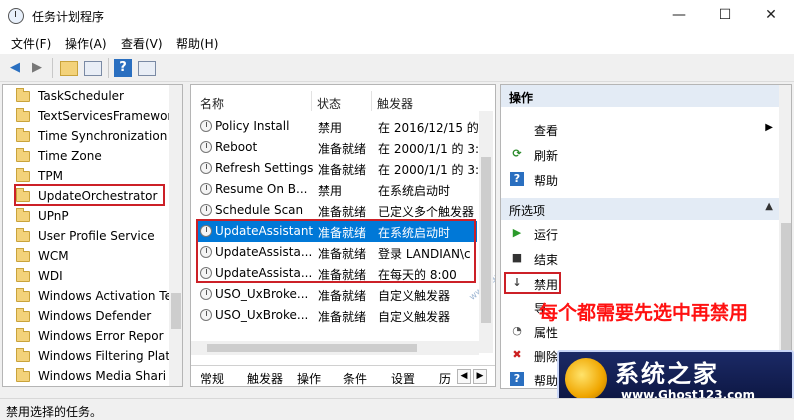  What do you see at coordinates (414, 317) in the screenshot?
I see `task-trigger: 自定义触发器` at bounding box center [414, 317].